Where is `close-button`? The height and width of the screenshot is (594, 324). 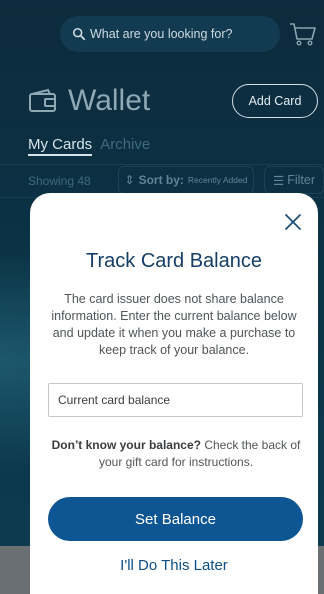 close-button is located at coordinates (293, 222).